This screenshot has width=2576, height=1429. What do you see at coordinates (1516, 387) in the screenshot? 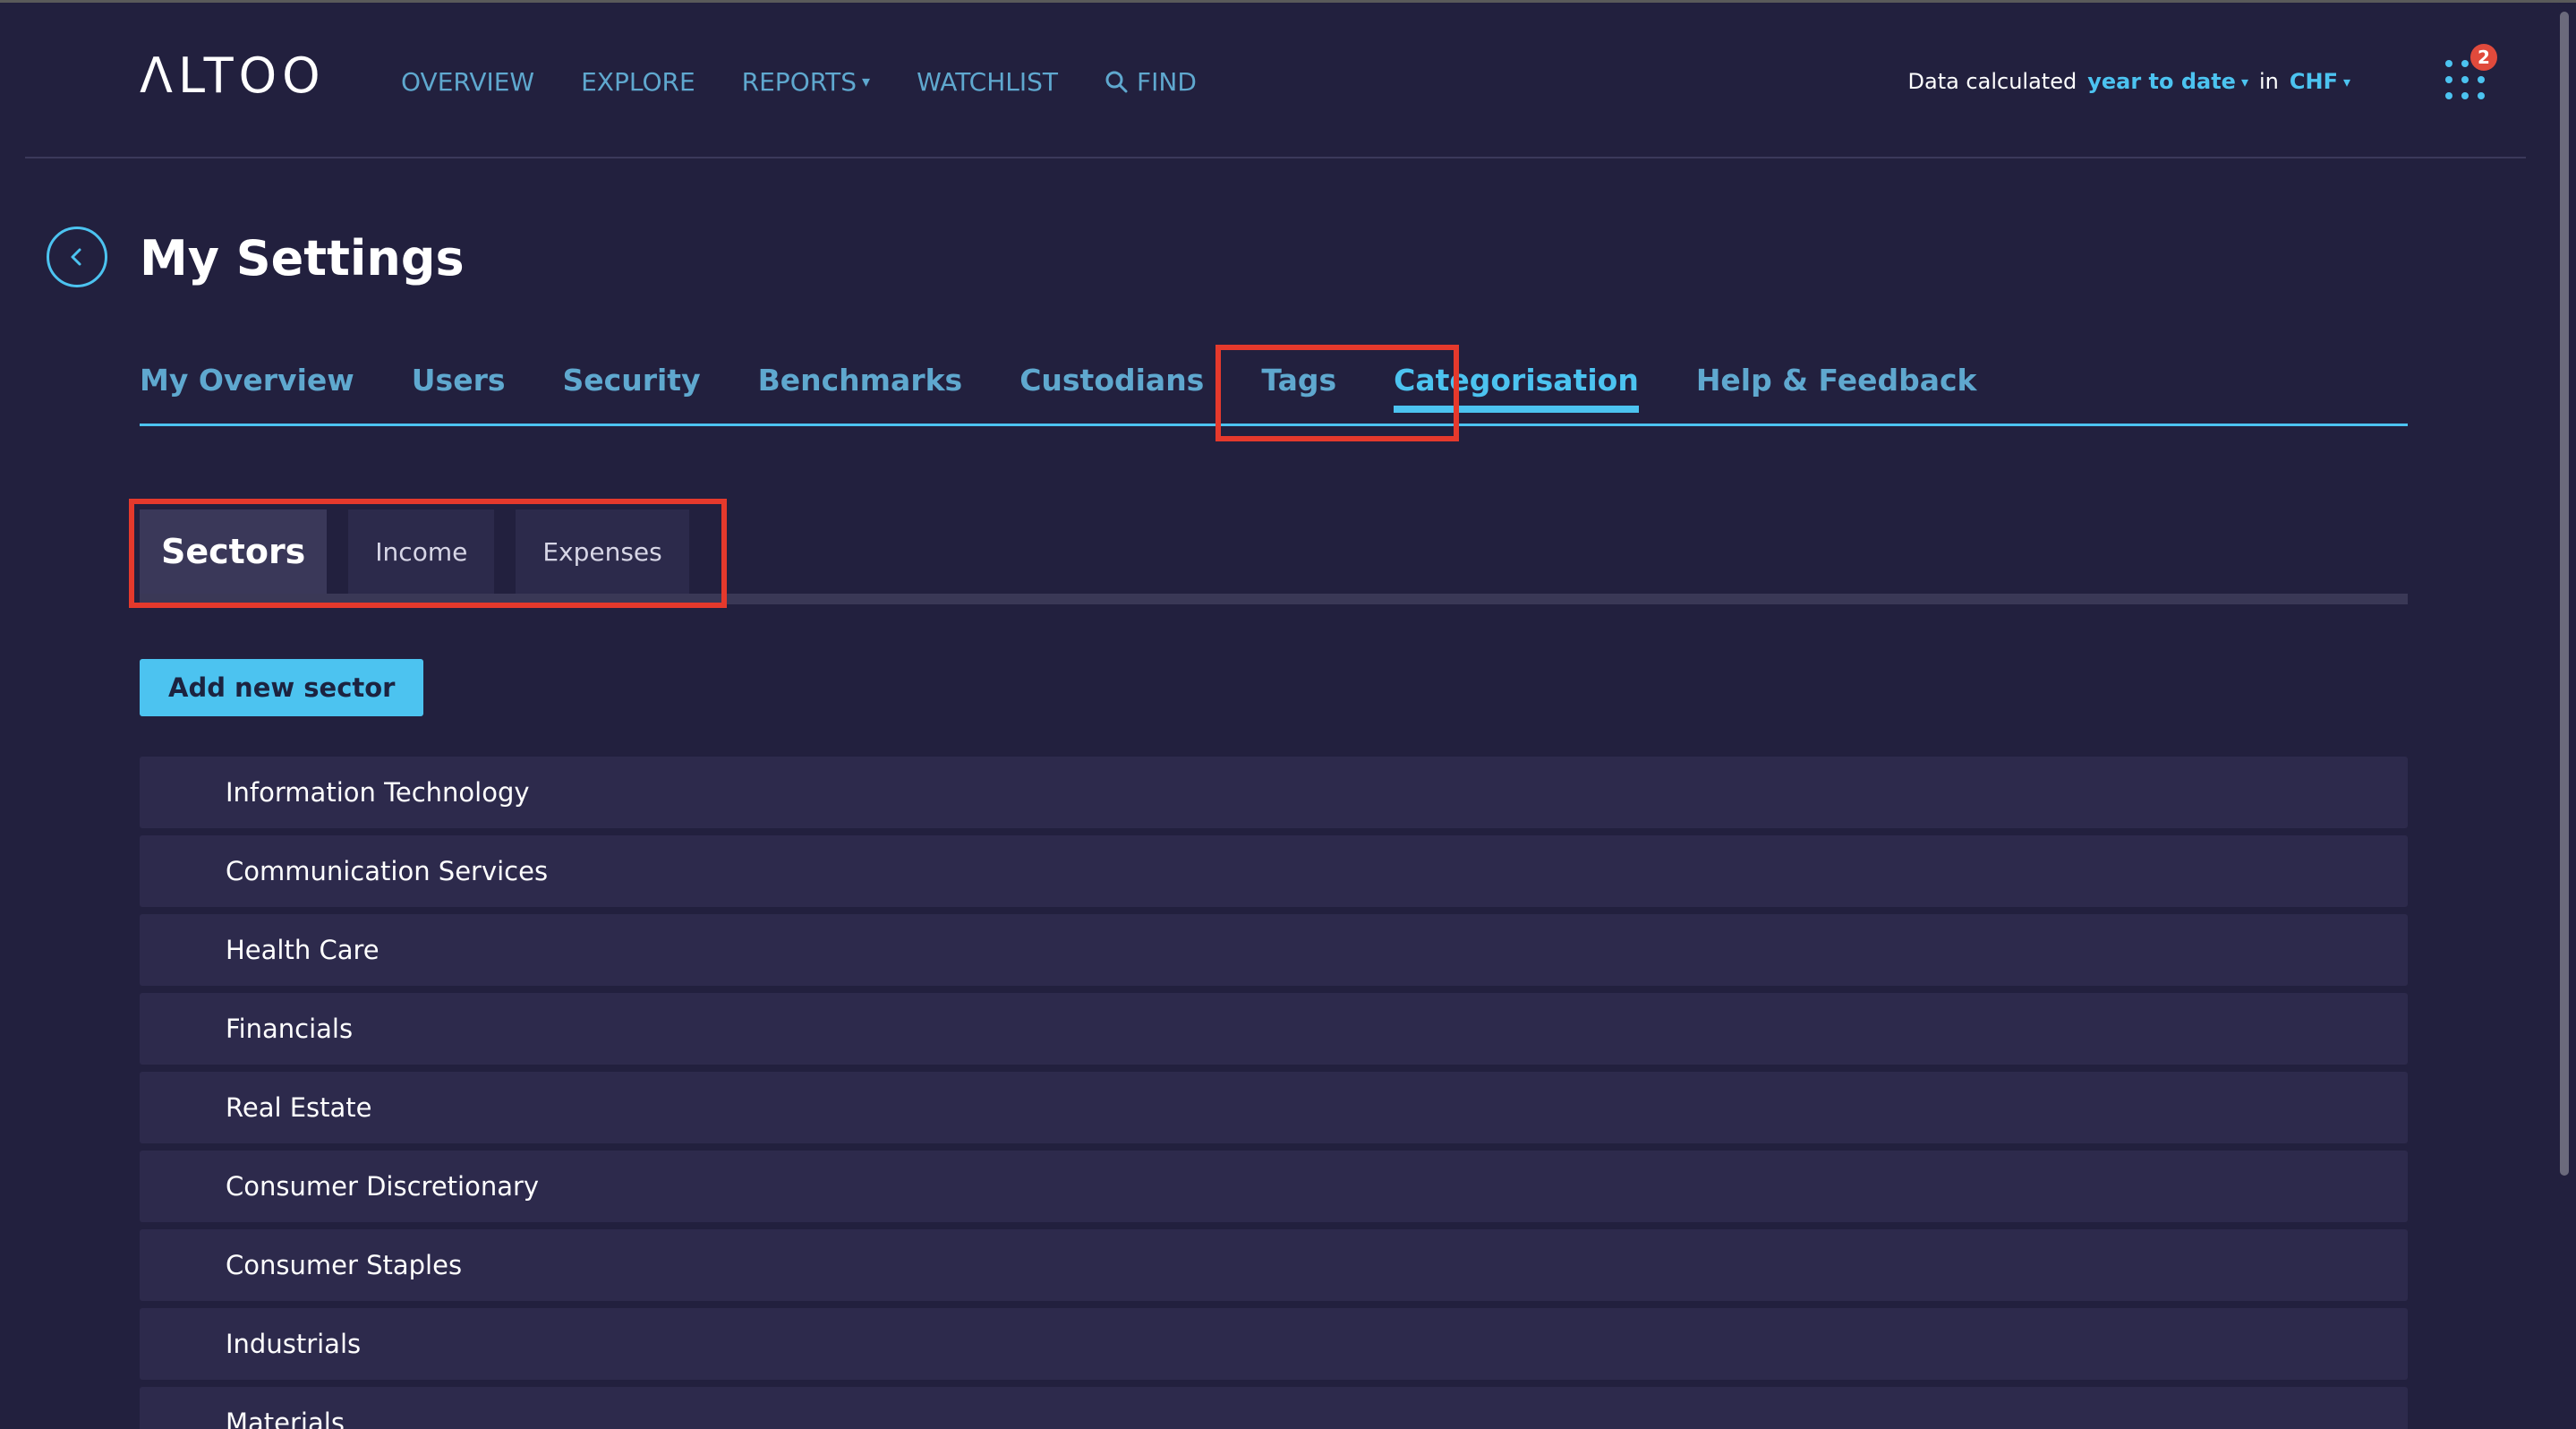
I see `tab-categorisation: Categorisation` at bounding box center [1516, 387].